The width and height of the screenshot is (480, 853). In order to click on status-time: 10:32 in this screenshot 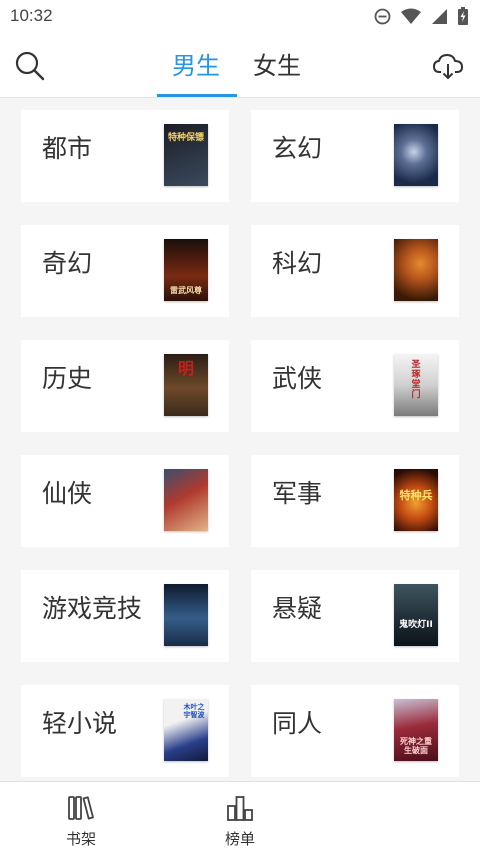, I will do `click(31, 15)`.